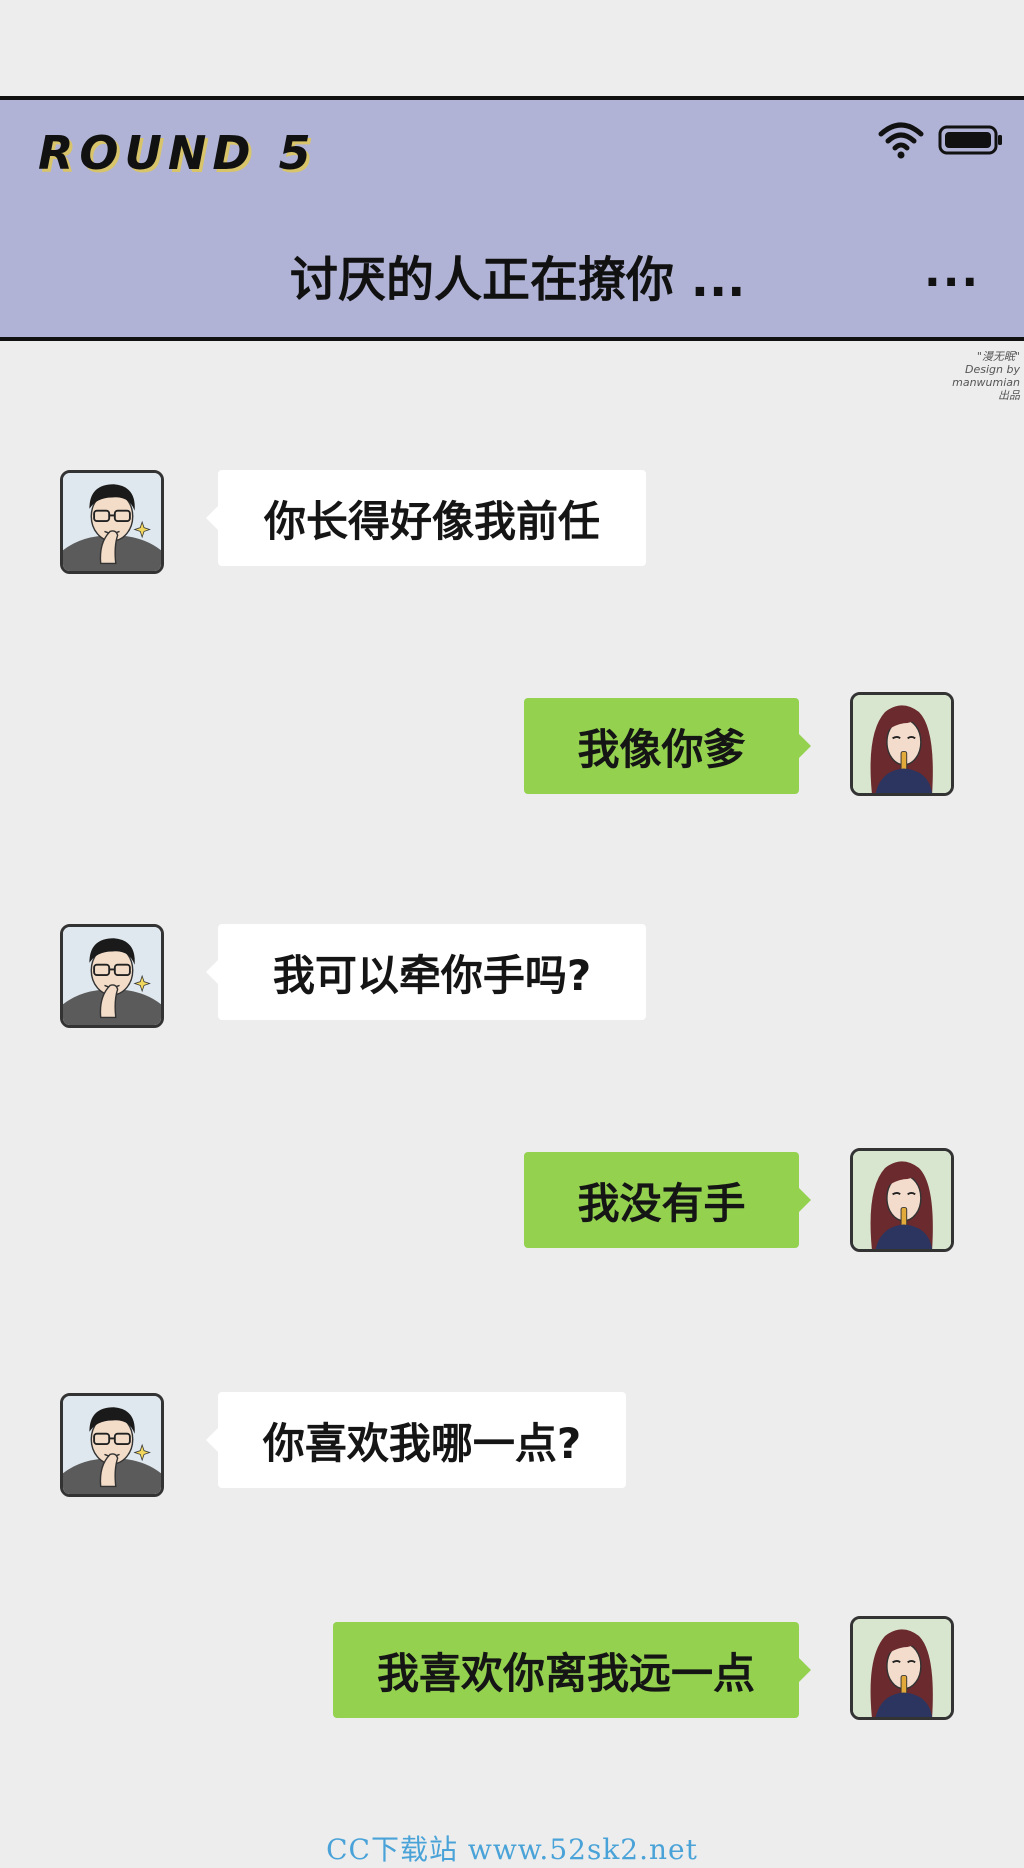 Image resolution: width=1024 pixels, height=1868 pixels. Describe the element at coordinates (512, 48) in the screenshot. I see `top-margin` at that location.